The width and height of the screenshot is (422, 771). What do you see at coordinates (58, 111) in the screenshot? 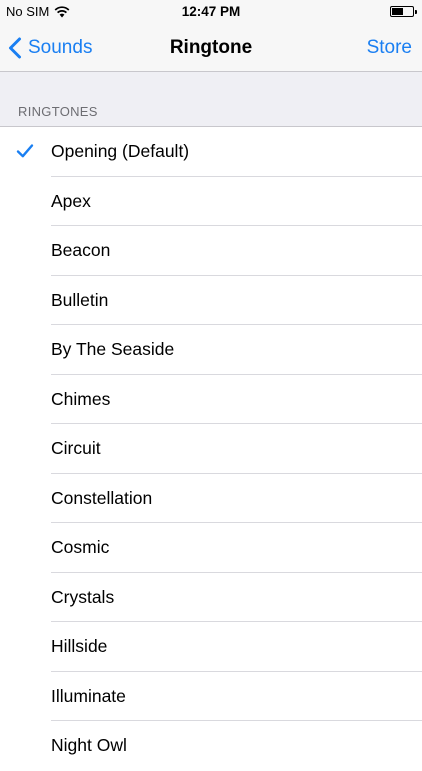
I see `section-header-label: RINGTONES` at bounding box center [58, 111].